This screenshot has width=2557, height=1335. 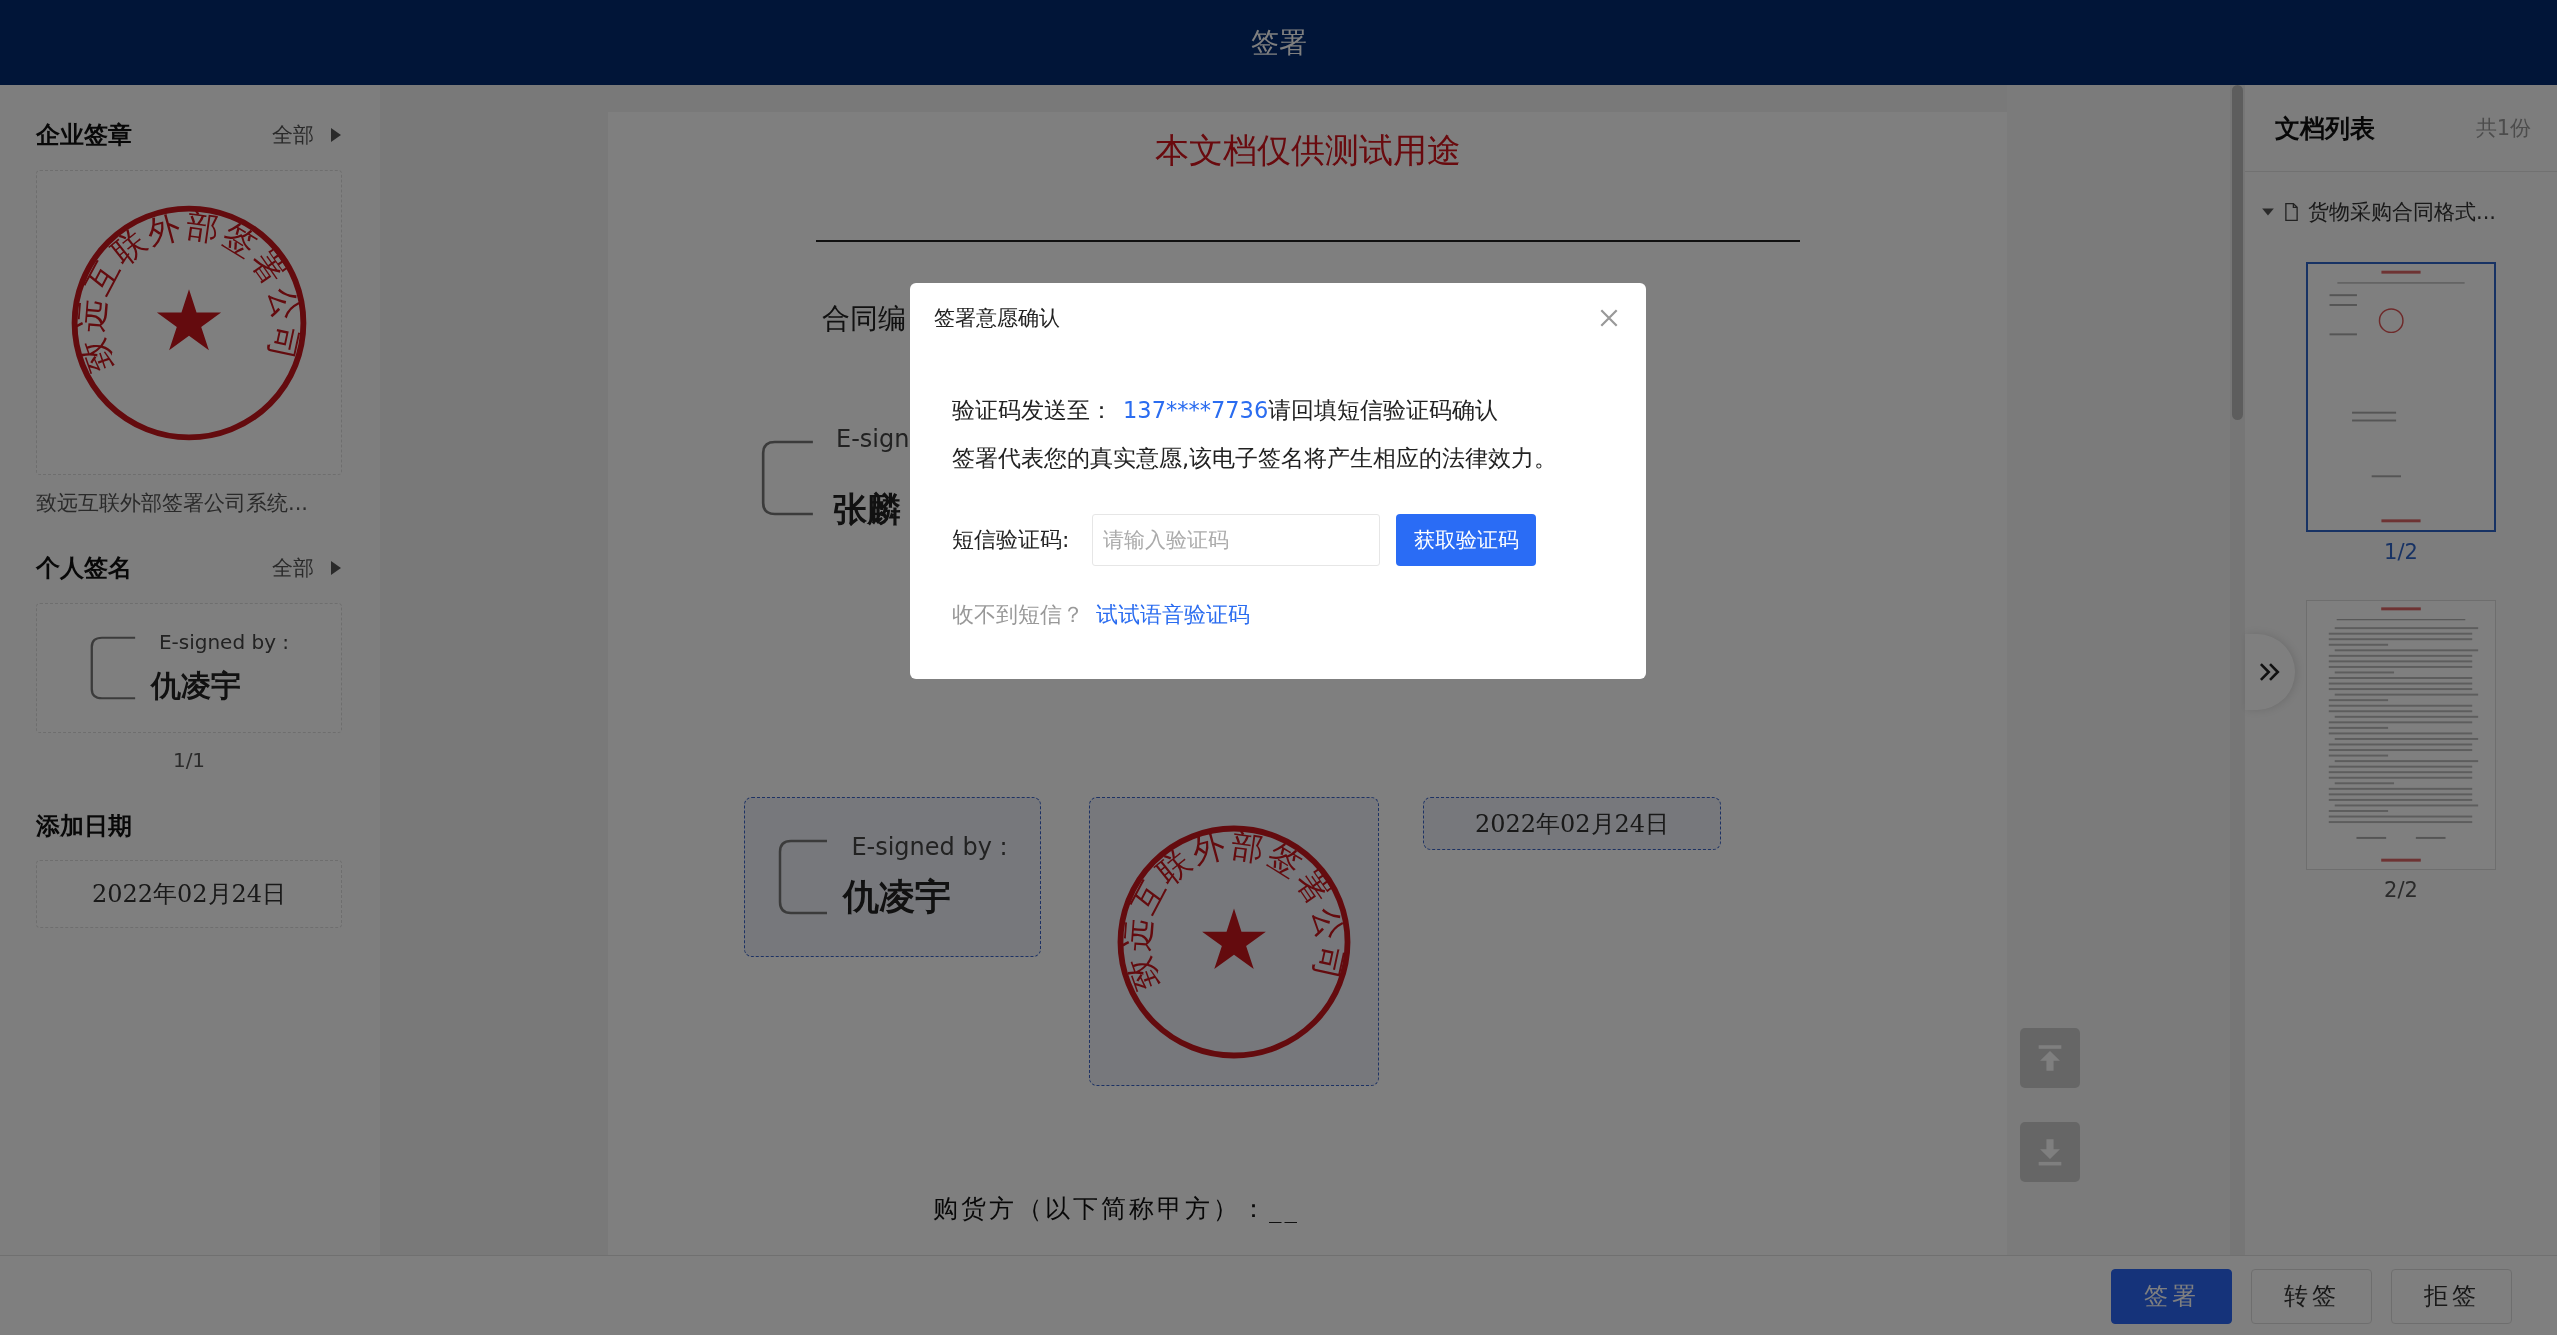 What do you see at coordinates (84, 135) in the screenshot?
I see `section-title: 企业签章` at bounding box center [84, 135].